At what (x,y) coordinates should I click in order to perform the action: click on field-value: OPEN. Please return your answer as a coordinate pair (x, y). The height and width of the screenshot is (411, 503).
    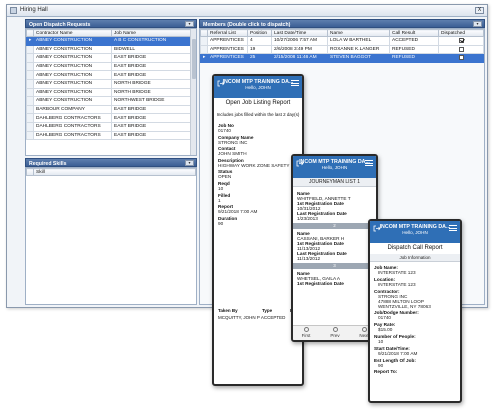
    Looking at the image, I should click on (225, 177).